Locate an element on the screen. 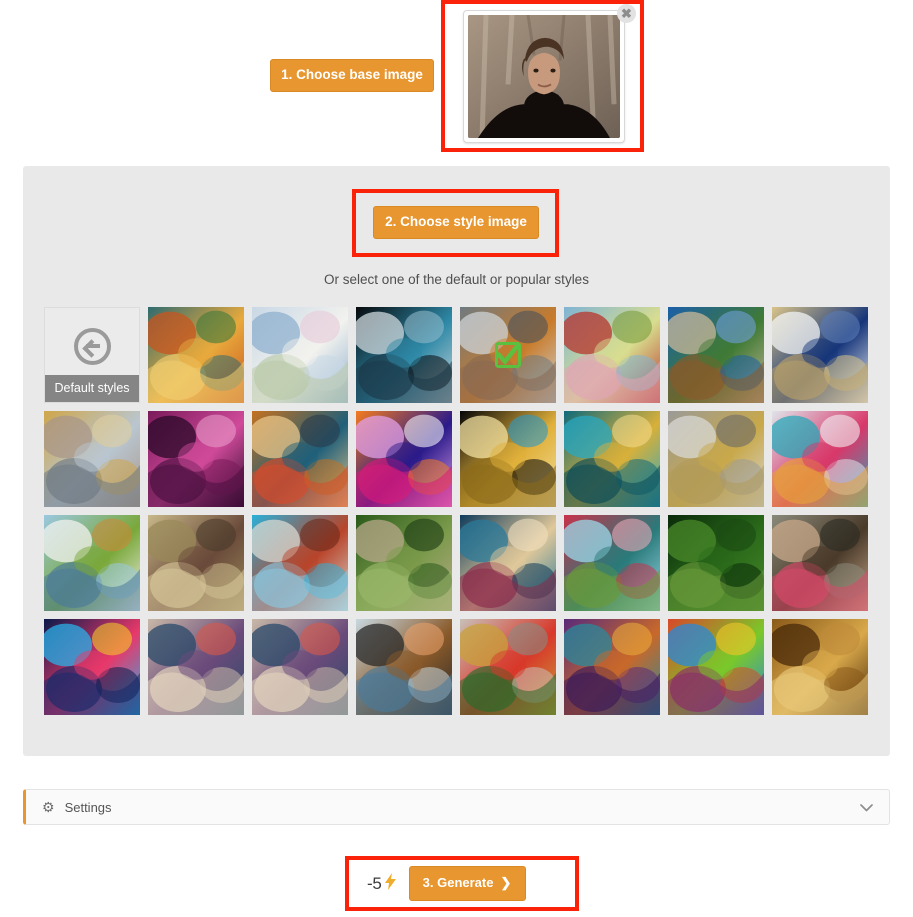  style-tile-painted-tiger-face is located at coordinates (300, 459).